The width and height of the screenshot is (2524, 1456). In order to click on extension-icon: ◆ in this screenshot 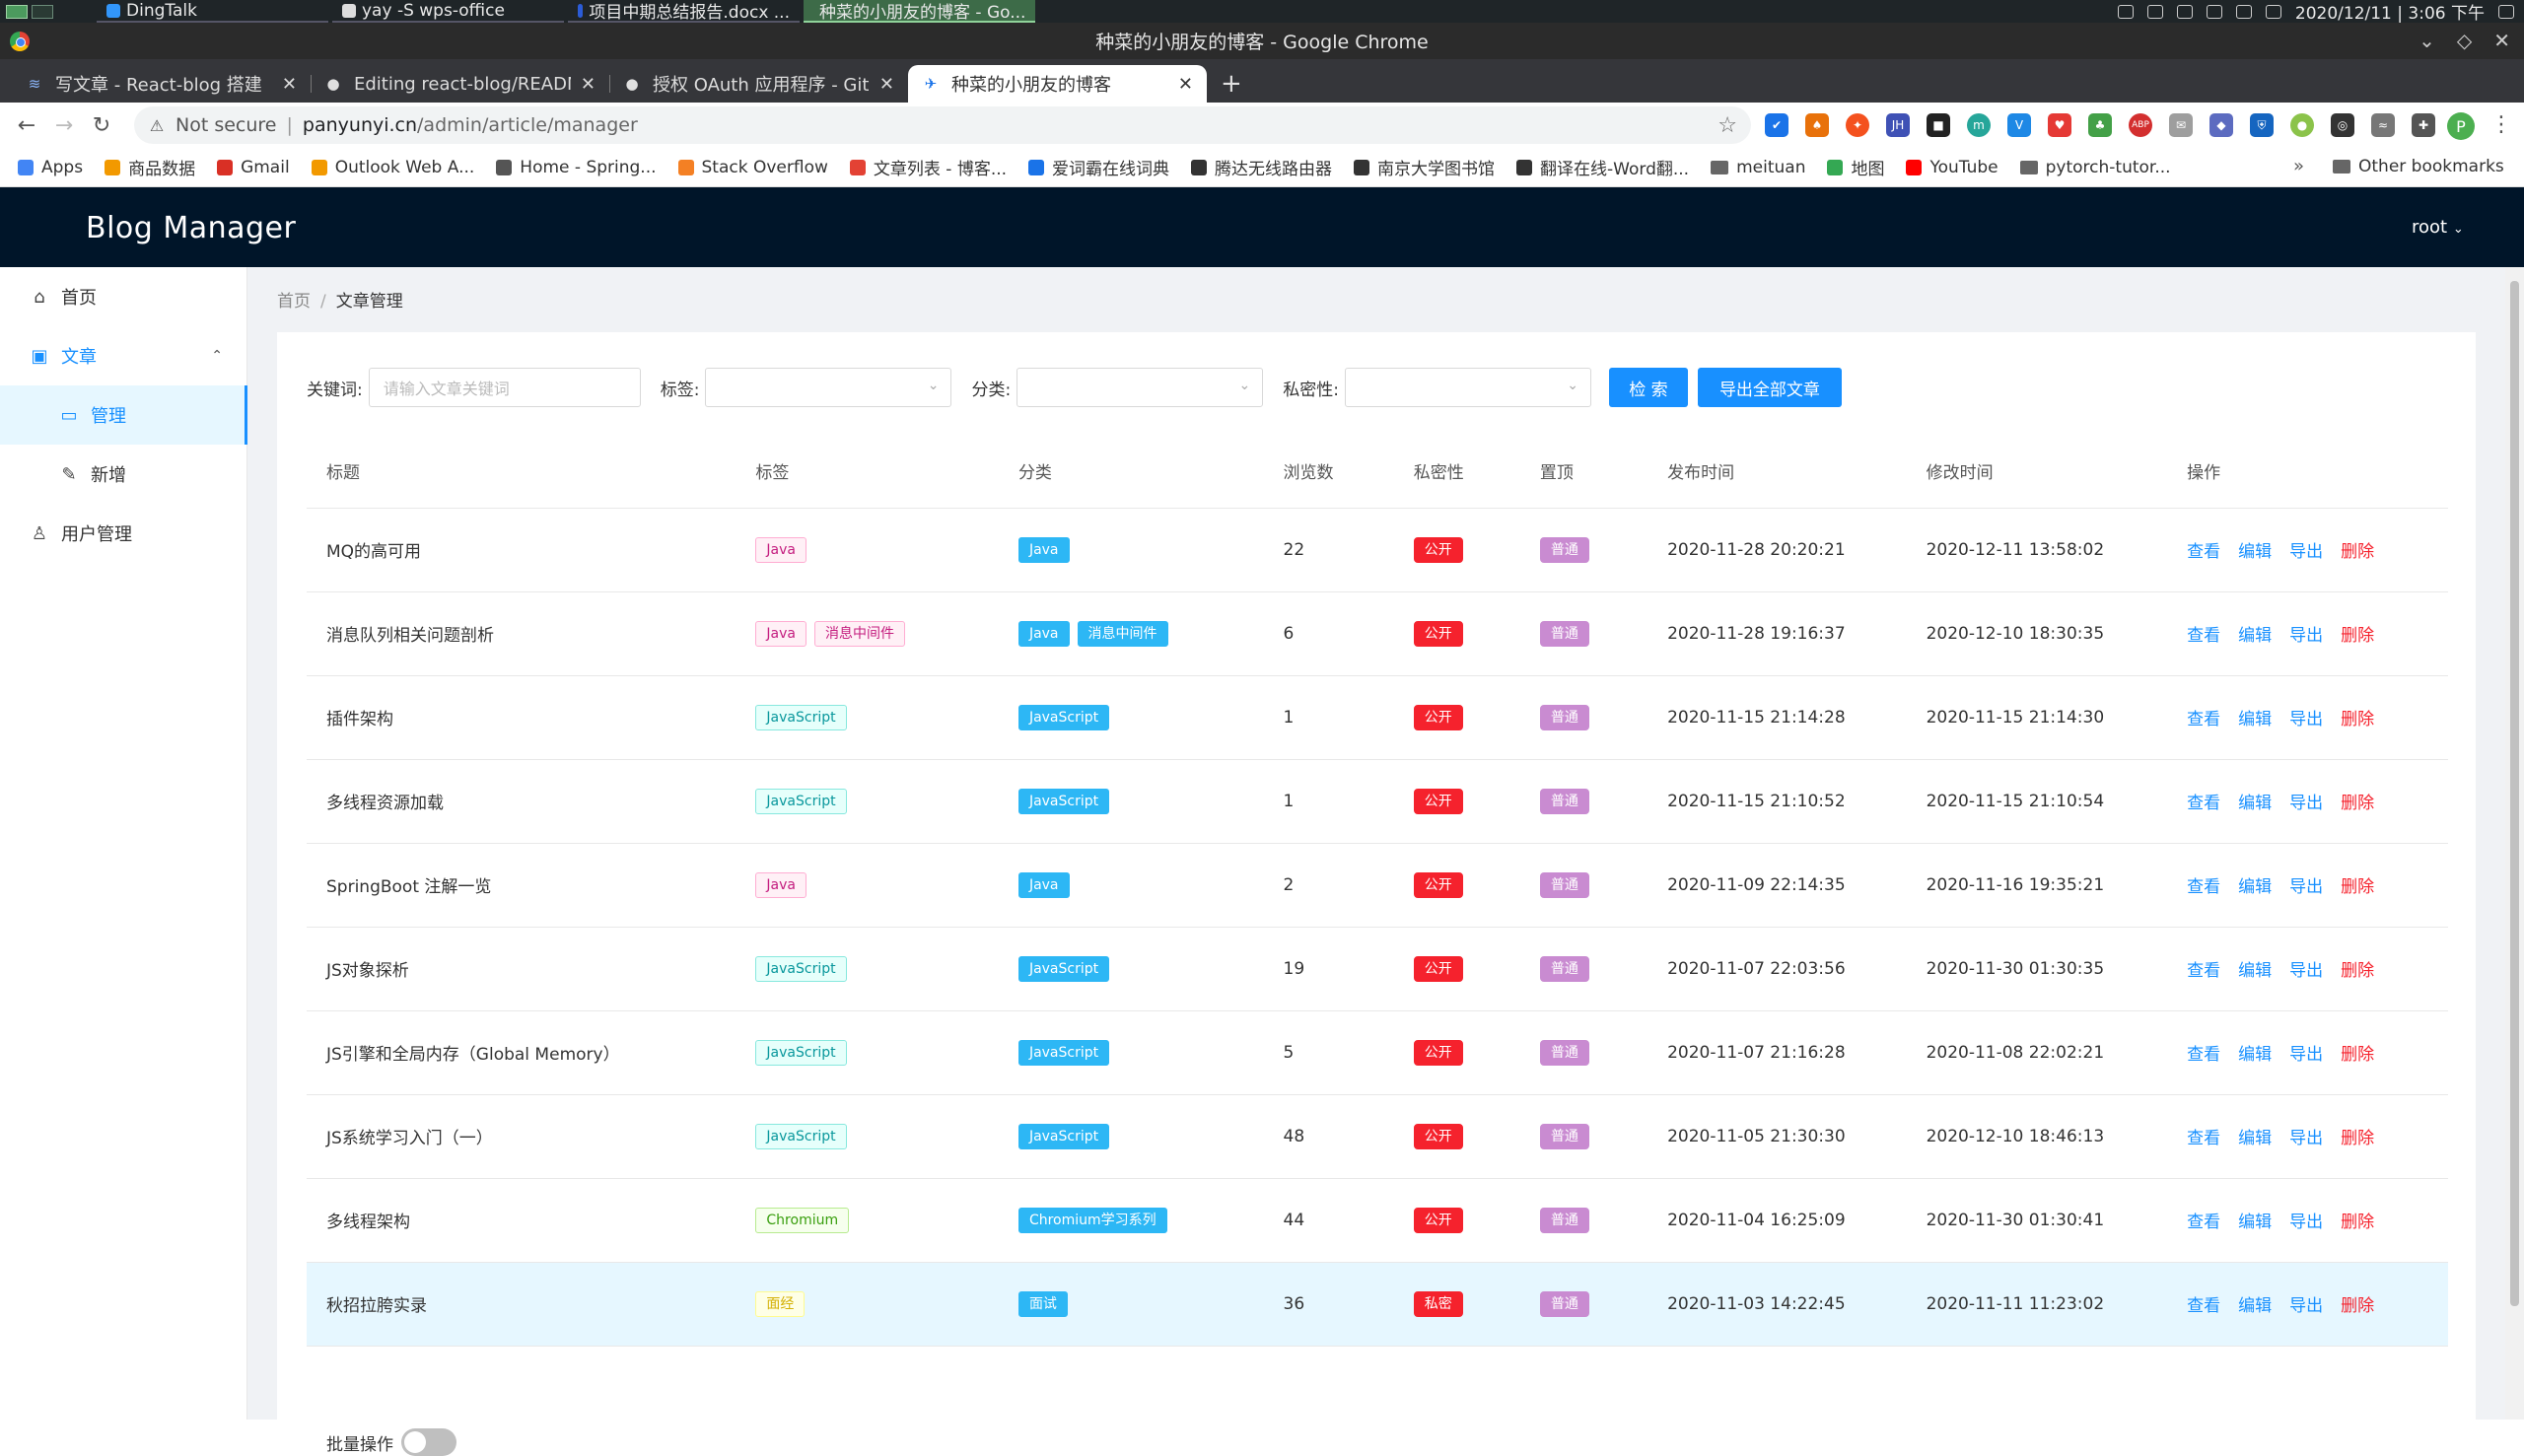, I will do `click(2221, 125)`.